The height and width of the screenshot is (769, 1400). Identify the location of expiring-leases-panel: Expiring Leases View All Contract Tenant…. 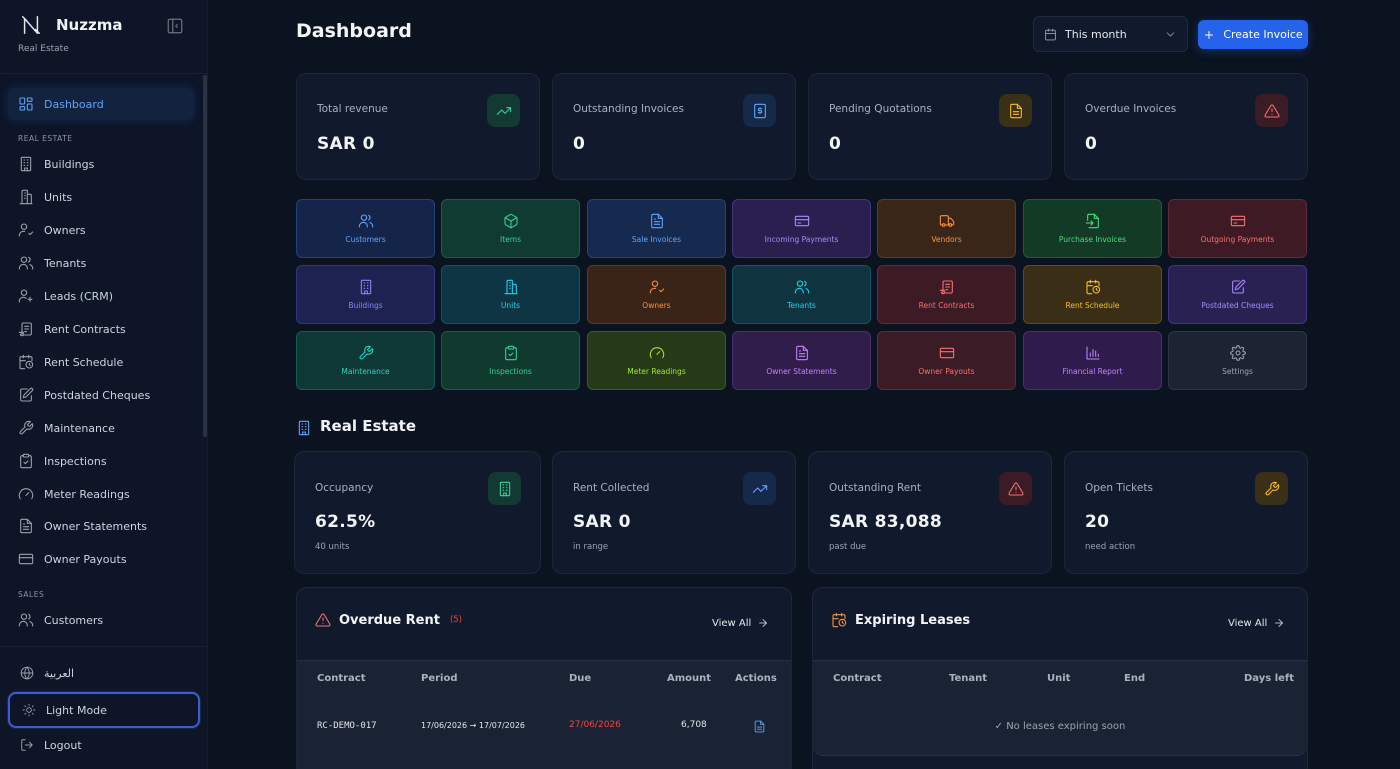
(1060, 678).